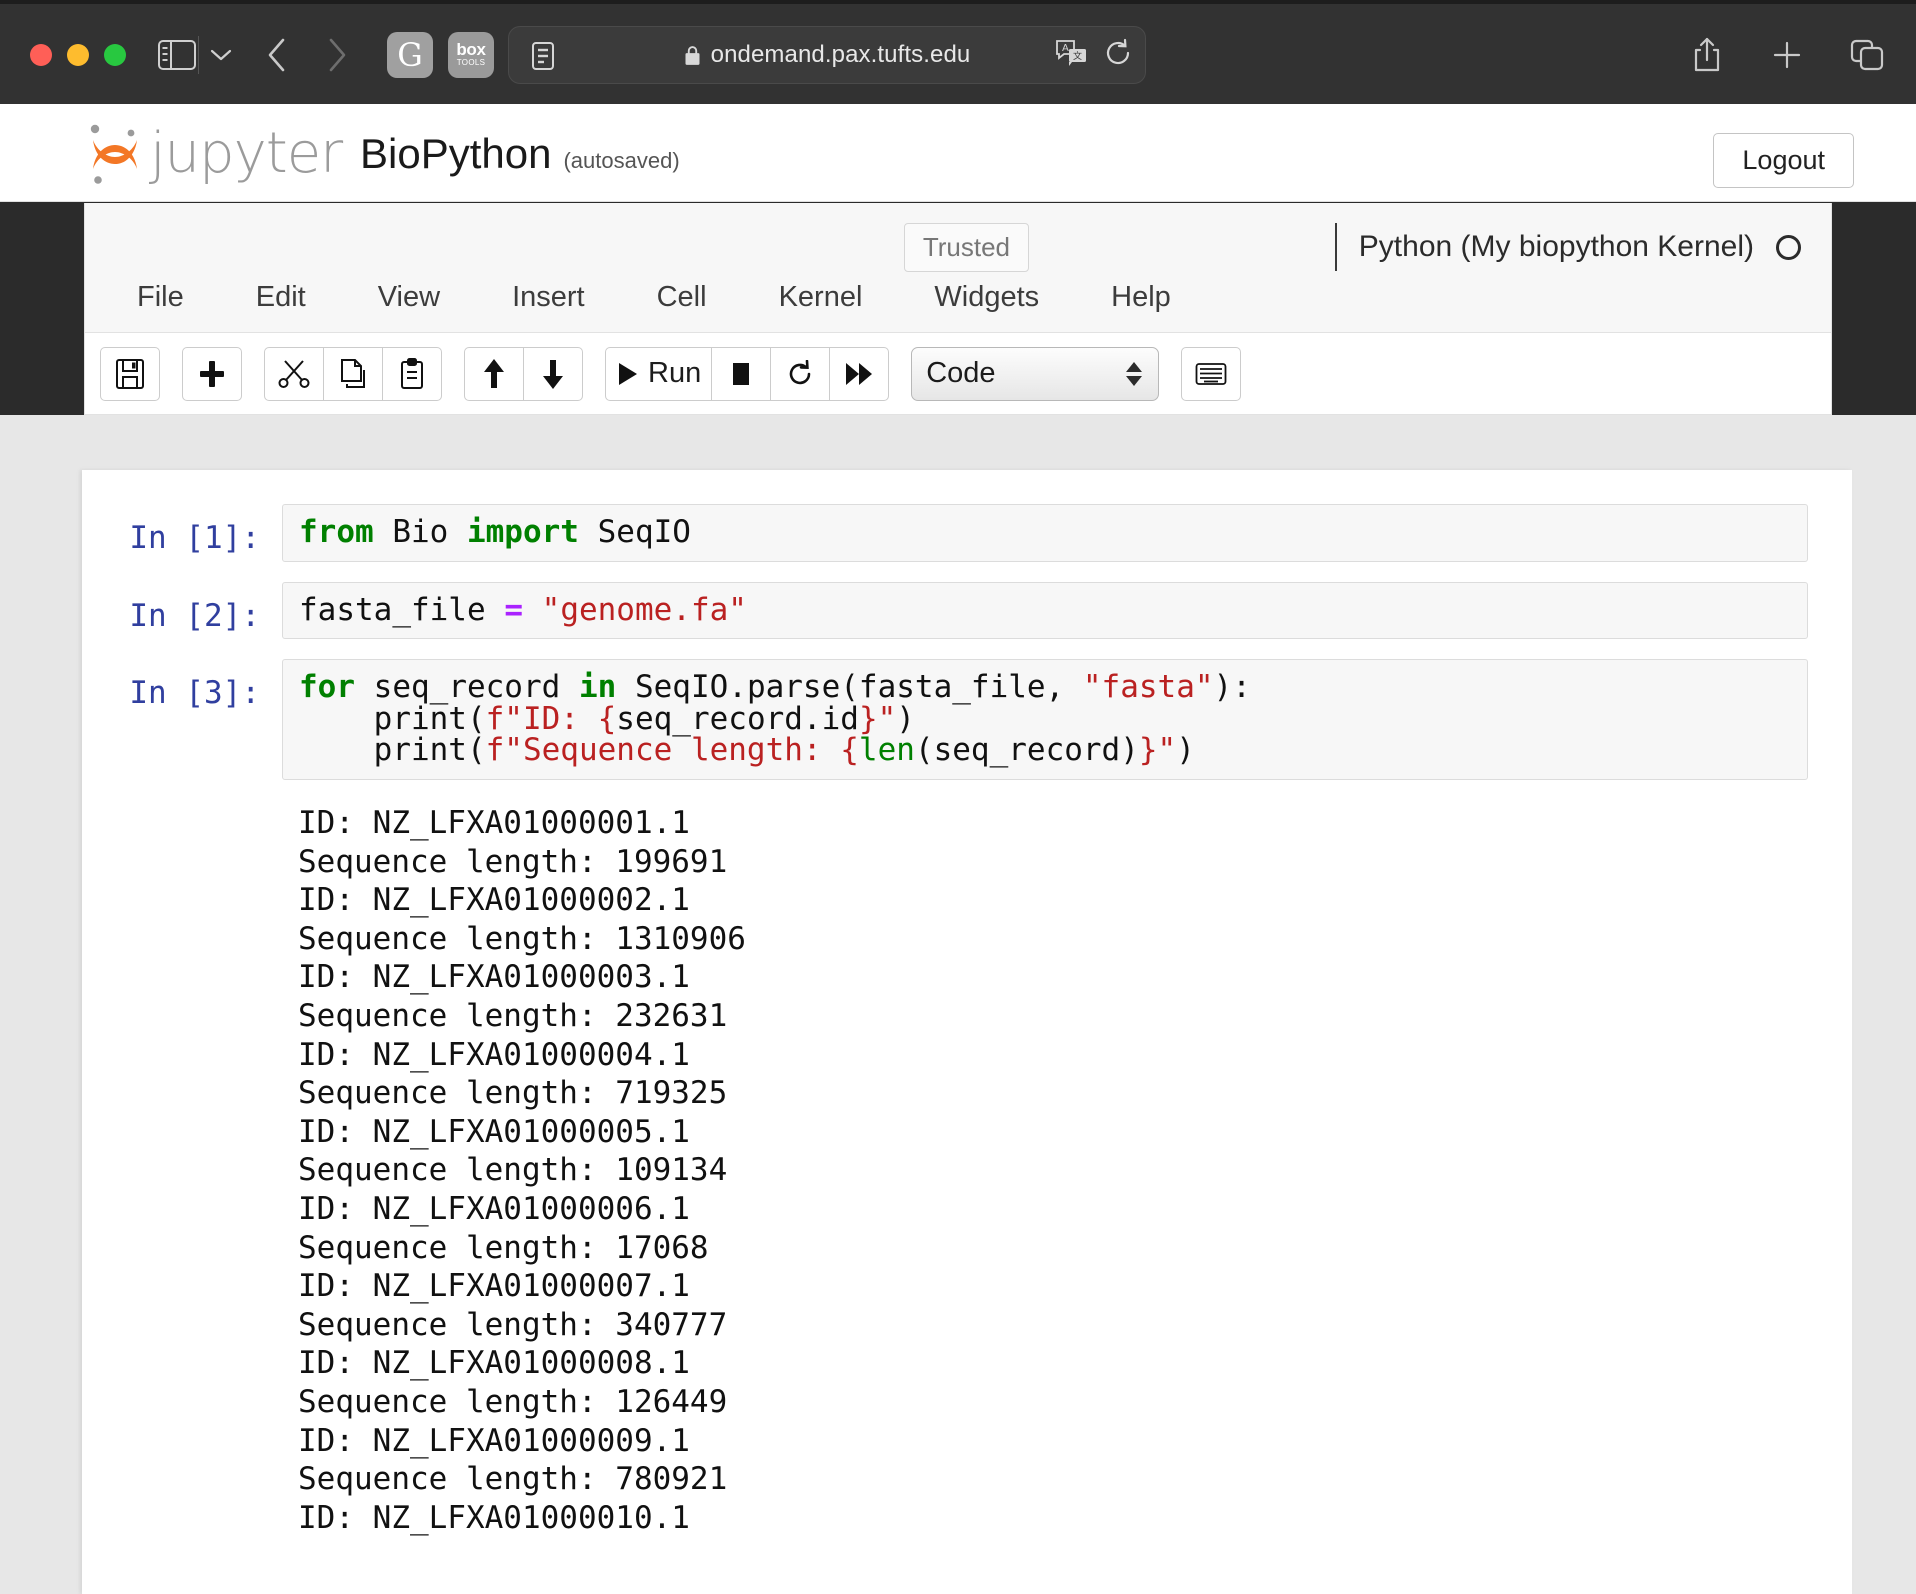  I want to click on window-traffic-lights, so click(78, 55).